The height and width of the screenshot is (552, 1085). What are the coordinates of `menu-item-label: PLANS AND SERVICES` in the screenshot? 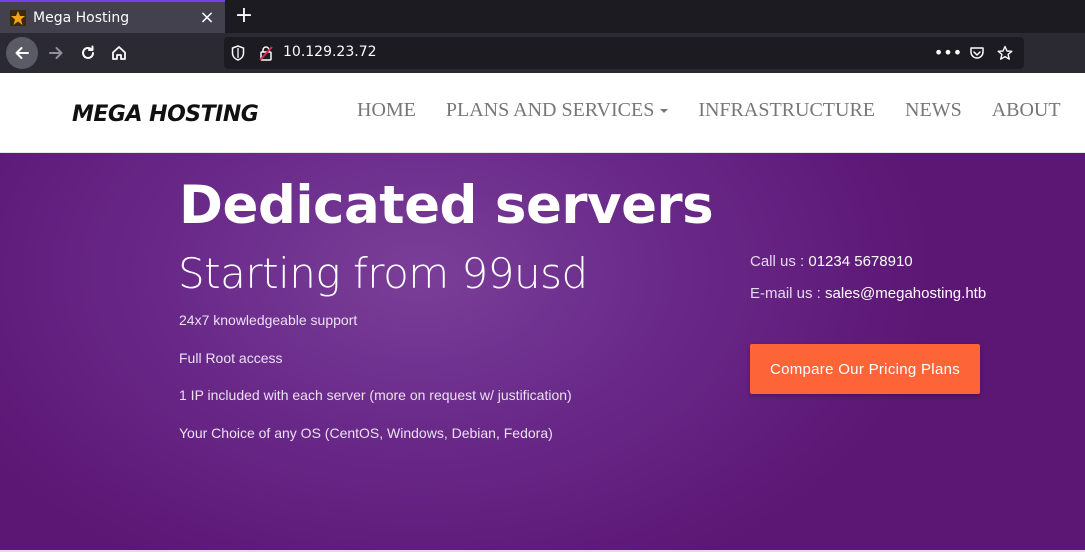 It's located at (550, 110).